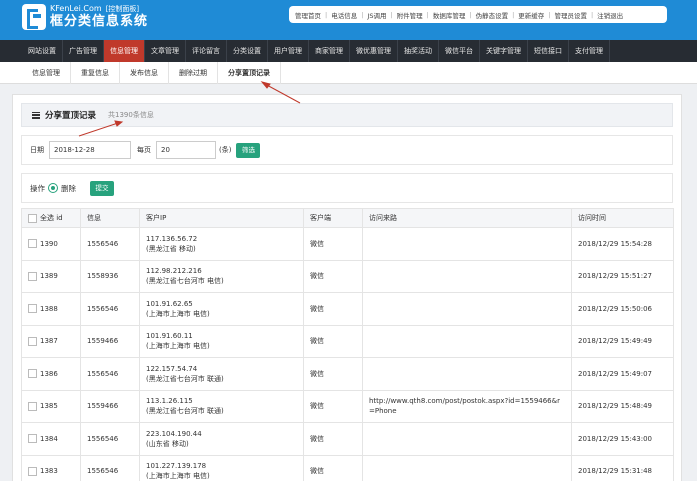 The width and height of the screenshot is (697, 481). What do you see at coordinates (51, 439) in the screenshot?
I see `row-id-cell: 1384` at bounding box center [51, 439].